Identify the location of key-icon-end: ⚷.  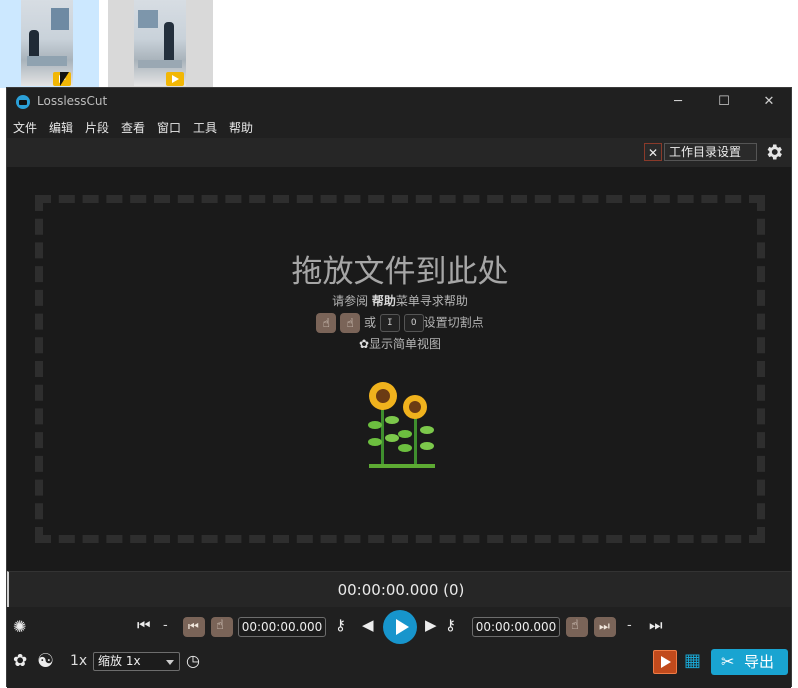
(450, 625).